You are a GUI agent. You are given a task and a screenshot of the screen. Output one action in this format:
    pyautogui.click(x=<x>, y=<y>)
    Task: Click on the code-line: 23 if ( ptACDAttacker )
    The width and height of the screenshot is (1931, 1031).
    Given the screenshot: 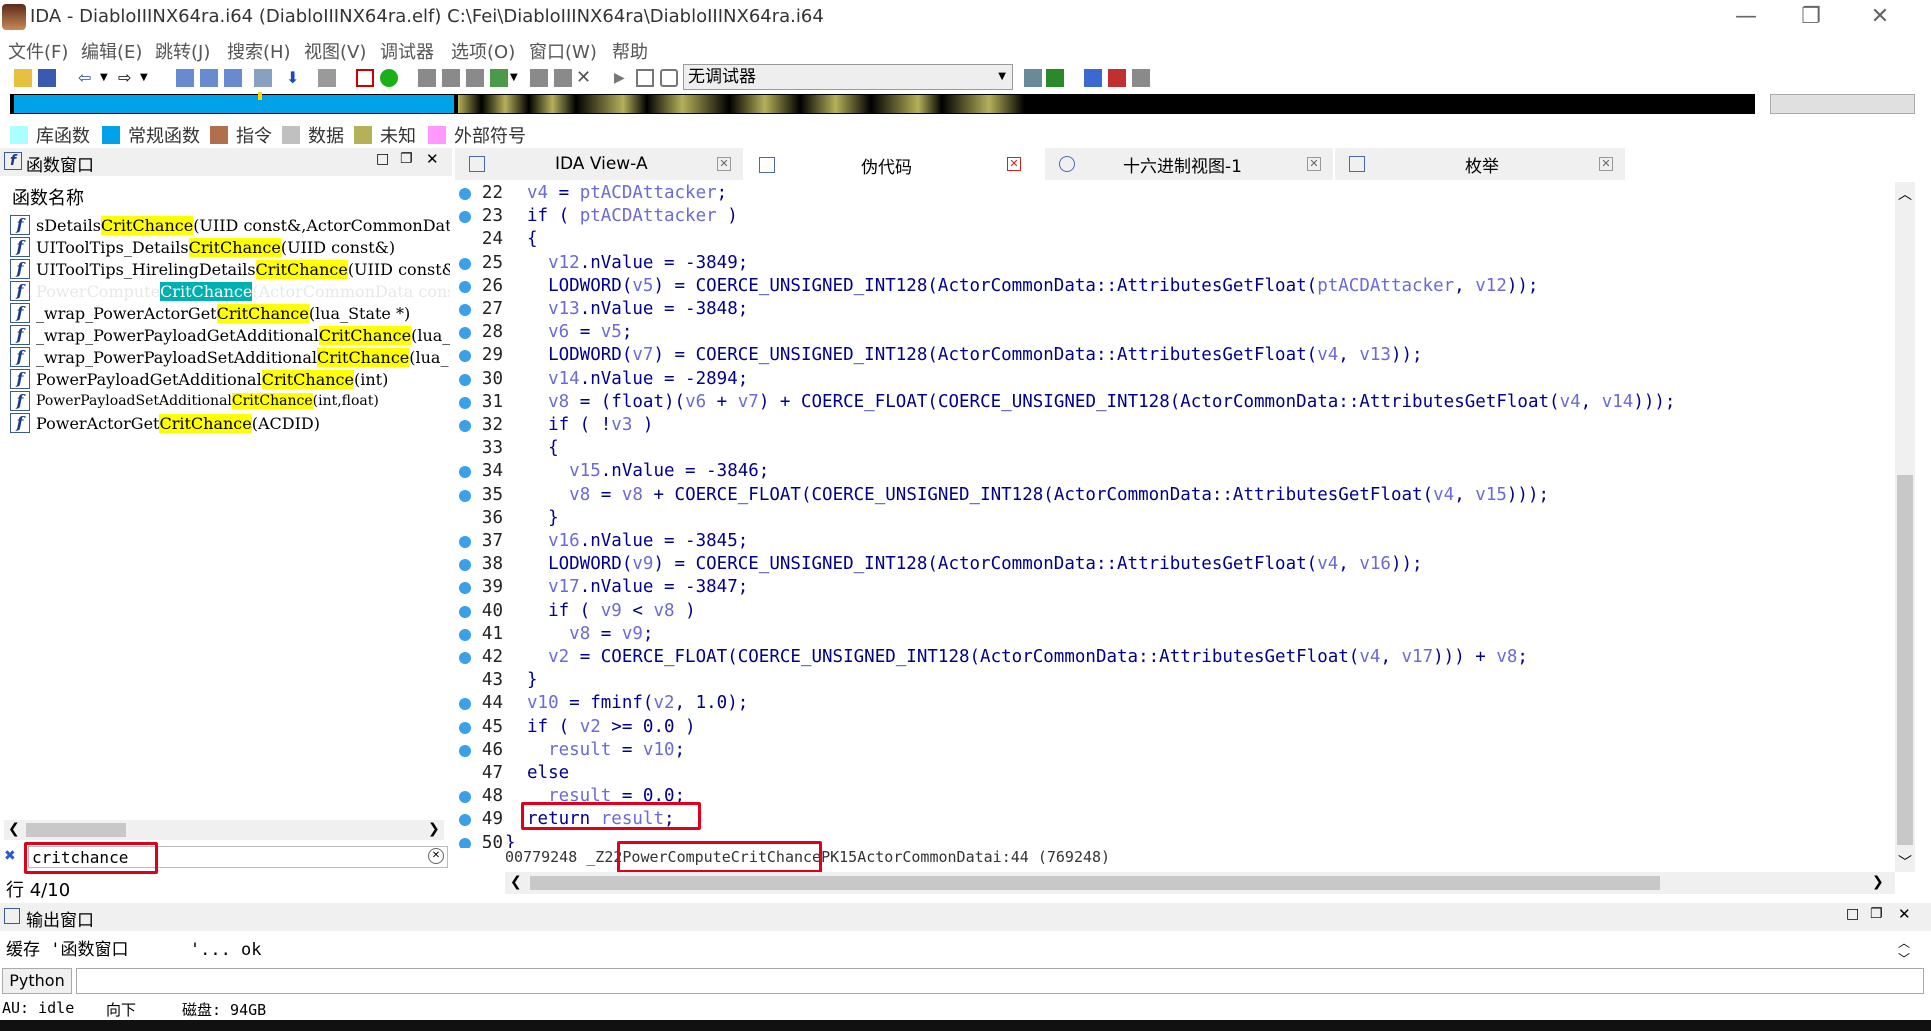 What is the action you would take?
    pyautogui.click(x=1175, y=216)
    